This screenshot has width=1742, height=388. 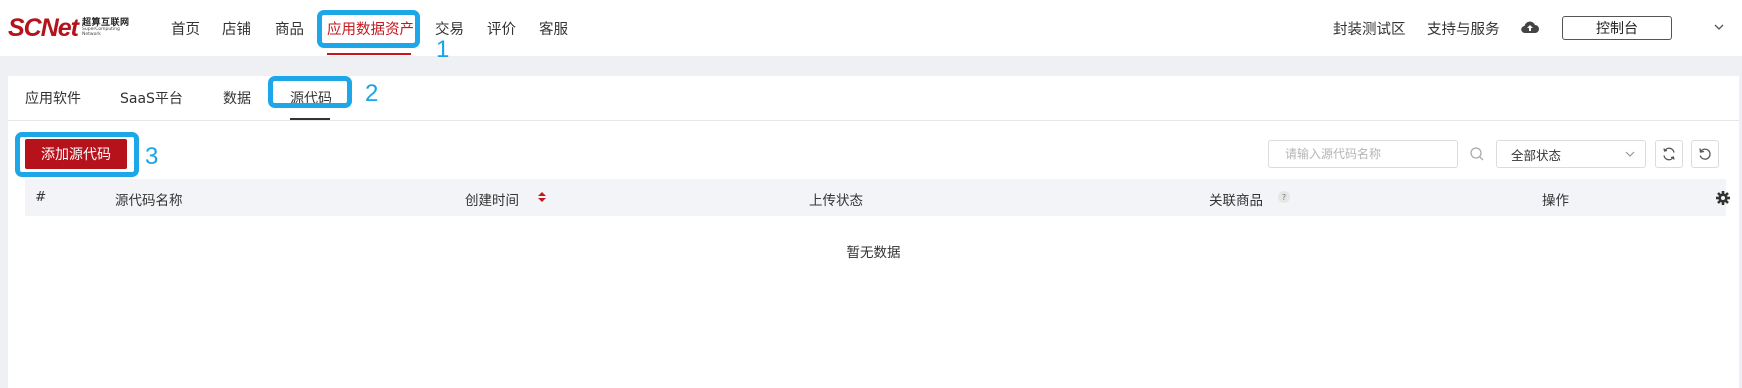 What do you see at coordinates (873, 253) in the screenshot?
I see `empty-state: 暂无数据` at bounding box center [873, 253].